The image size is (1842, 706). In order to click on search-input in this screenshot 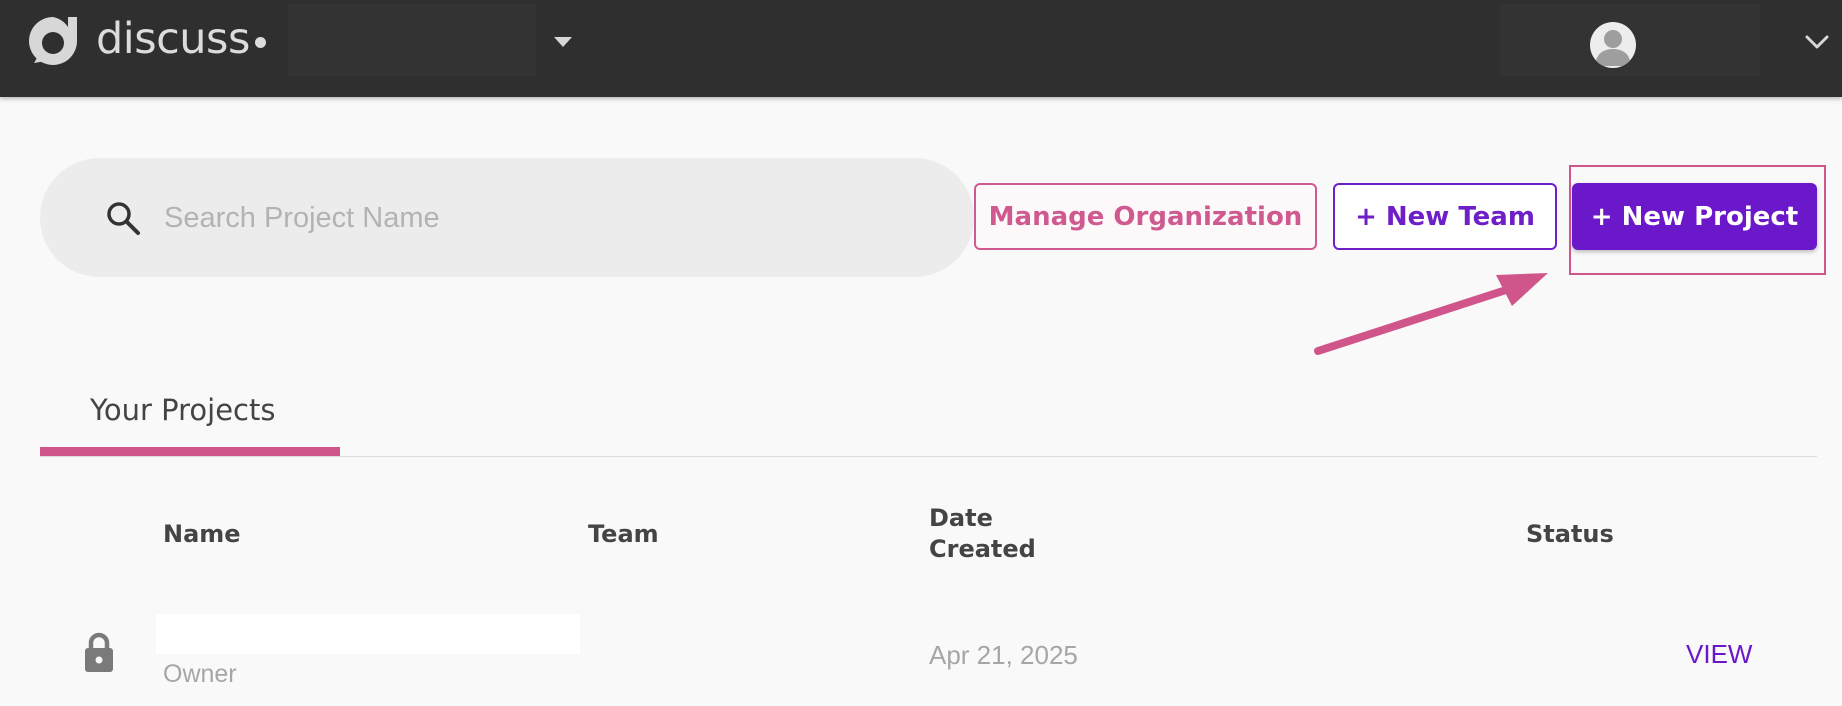, I will do `click(544, 218)`.